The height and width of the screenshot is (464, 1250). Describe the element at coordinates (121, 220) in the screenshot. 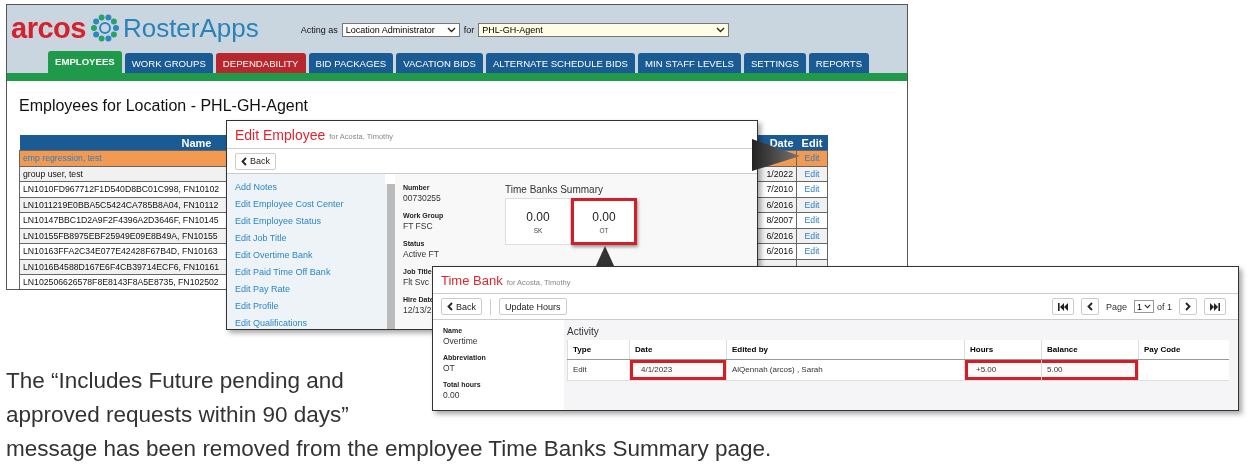

I see `employee-name: LN10147BBC1D2A9F2F4396A2D3646F, FN10145` at that location.